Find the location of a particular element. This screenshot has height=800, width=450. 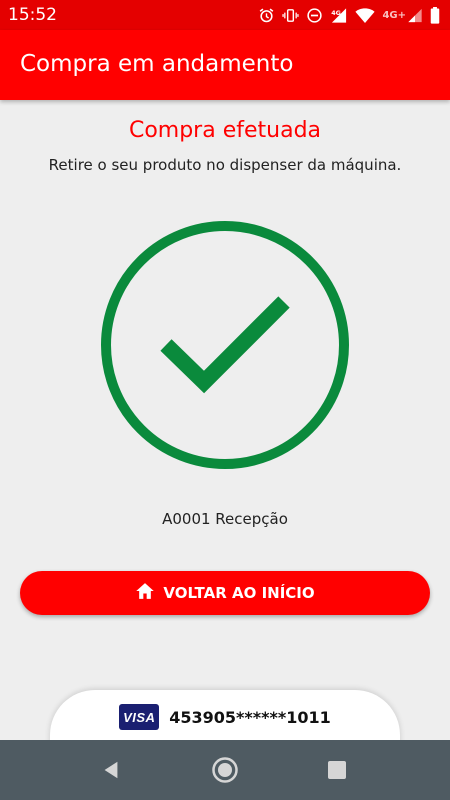

machine-label: A0001 Recepção is located at coordinates (225, 519).